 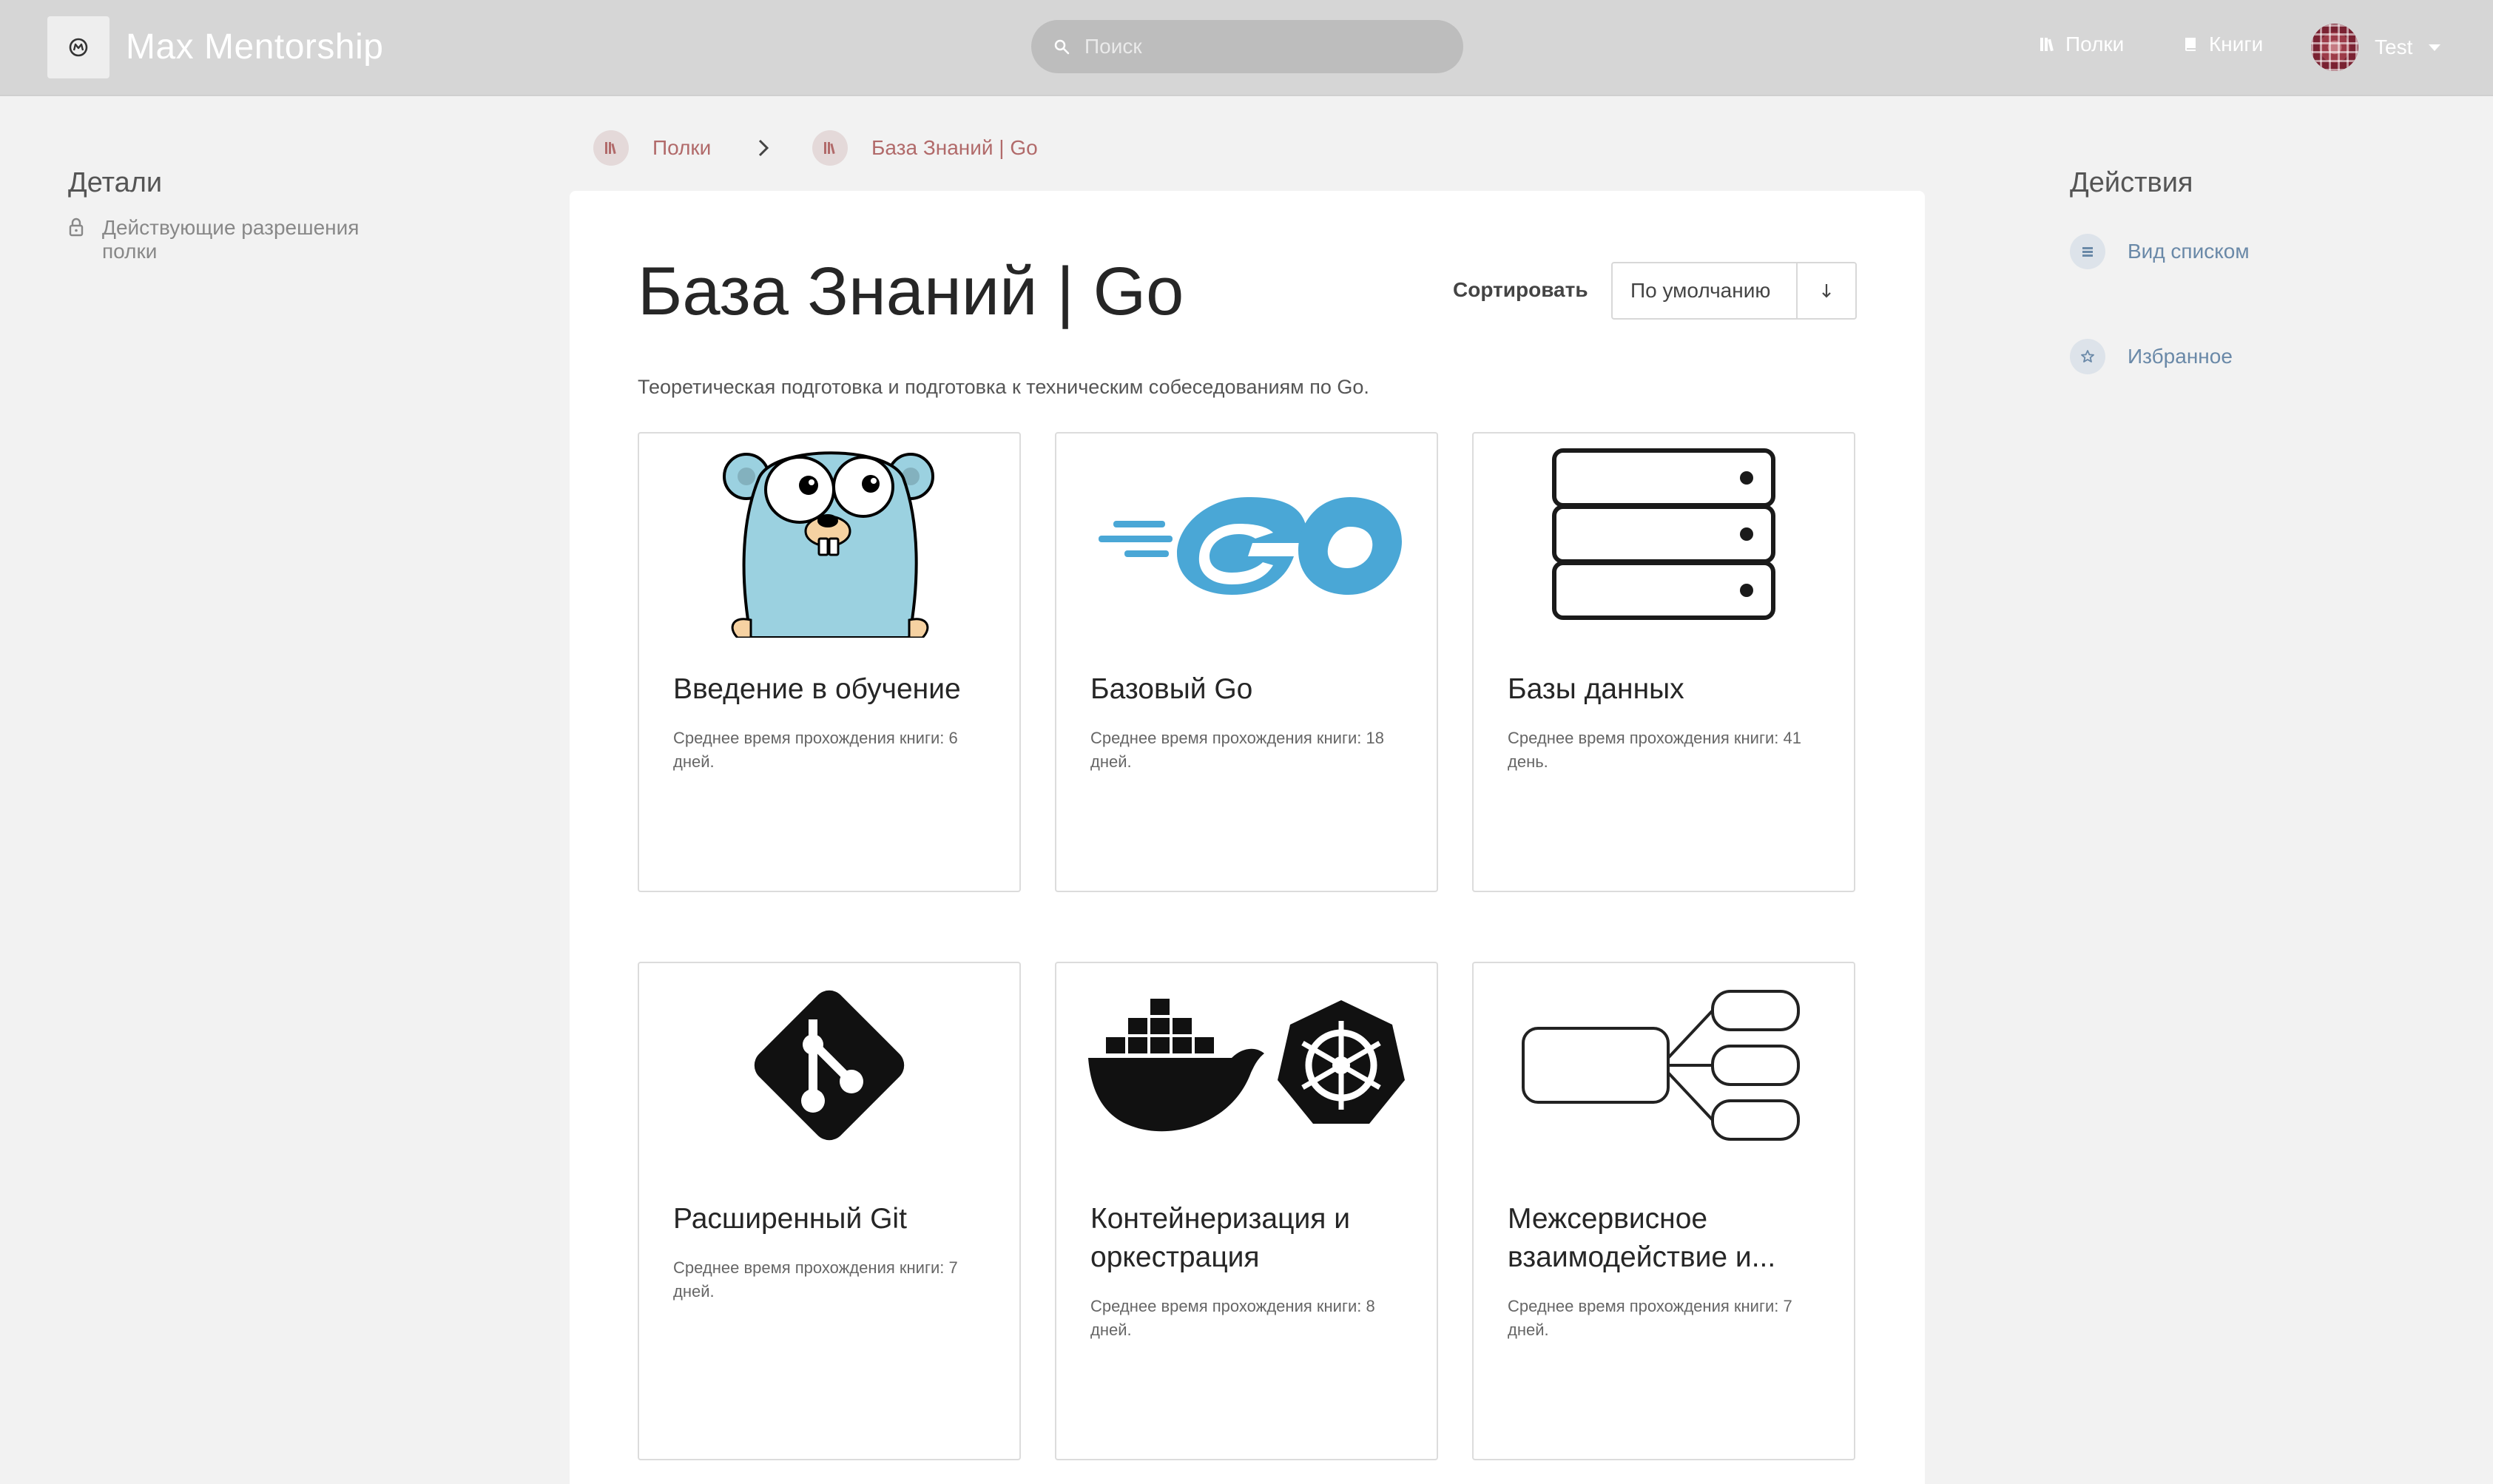 I want to click on git-logo-icon, so click(x=830, y=1065).